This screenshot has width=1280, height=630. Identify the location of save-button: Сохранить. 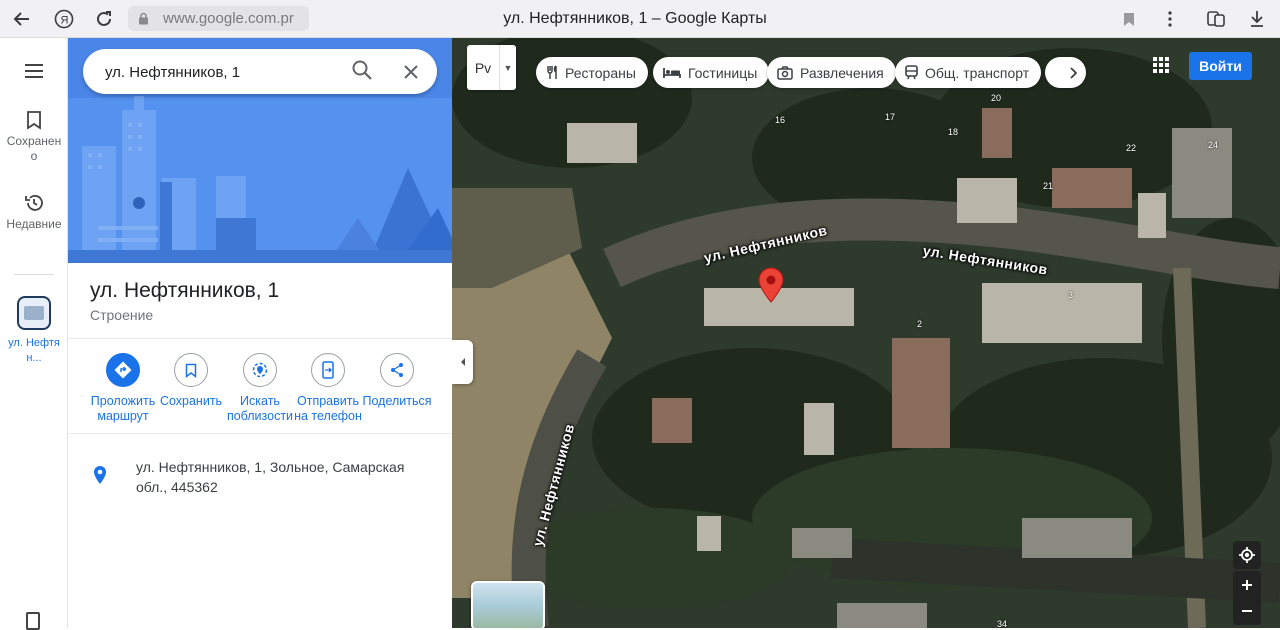
(191, 381).